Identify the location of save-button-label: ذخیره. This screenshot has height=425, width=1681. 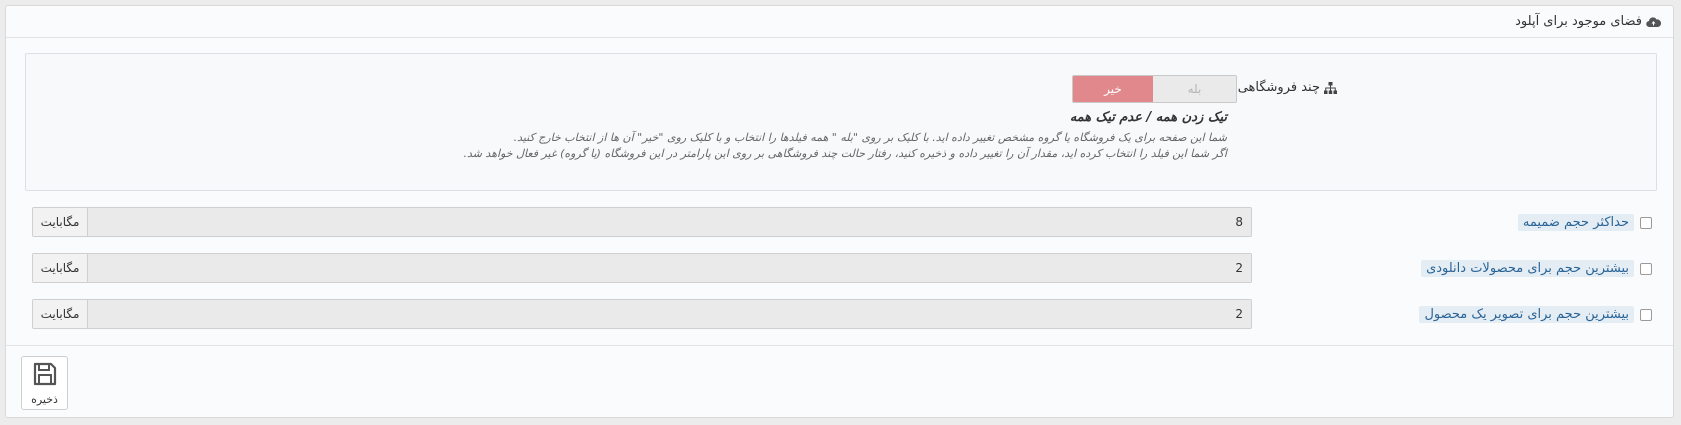
(44, 399).